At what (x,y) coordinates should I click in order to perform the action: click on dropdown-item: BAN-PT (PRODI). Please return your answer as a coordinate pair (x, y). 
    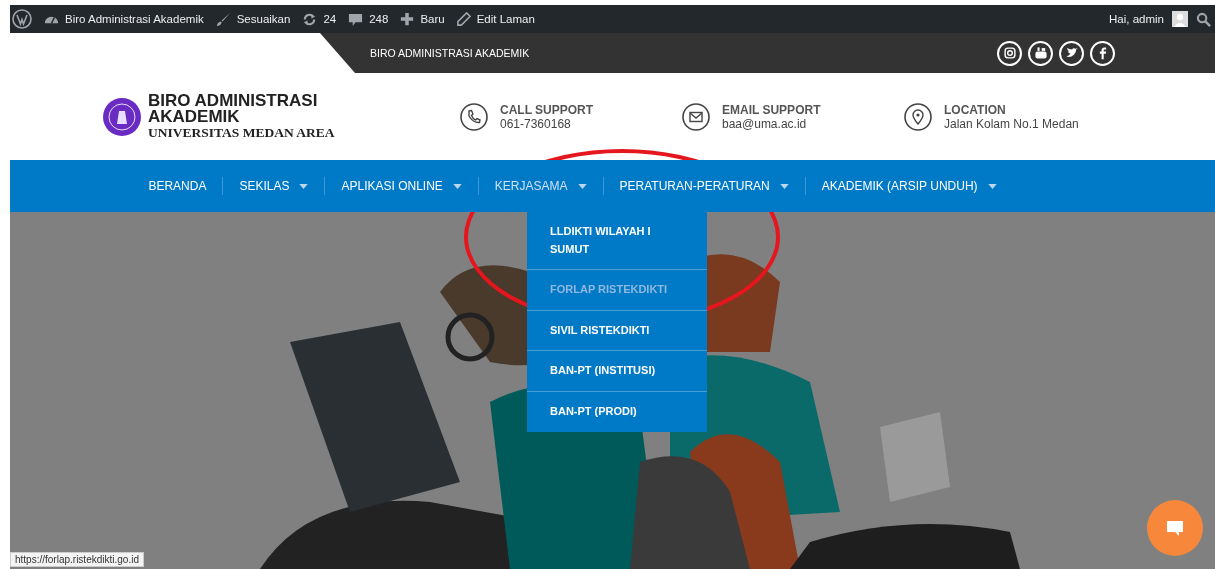
    Looking at the image, I should click on (617, 411).